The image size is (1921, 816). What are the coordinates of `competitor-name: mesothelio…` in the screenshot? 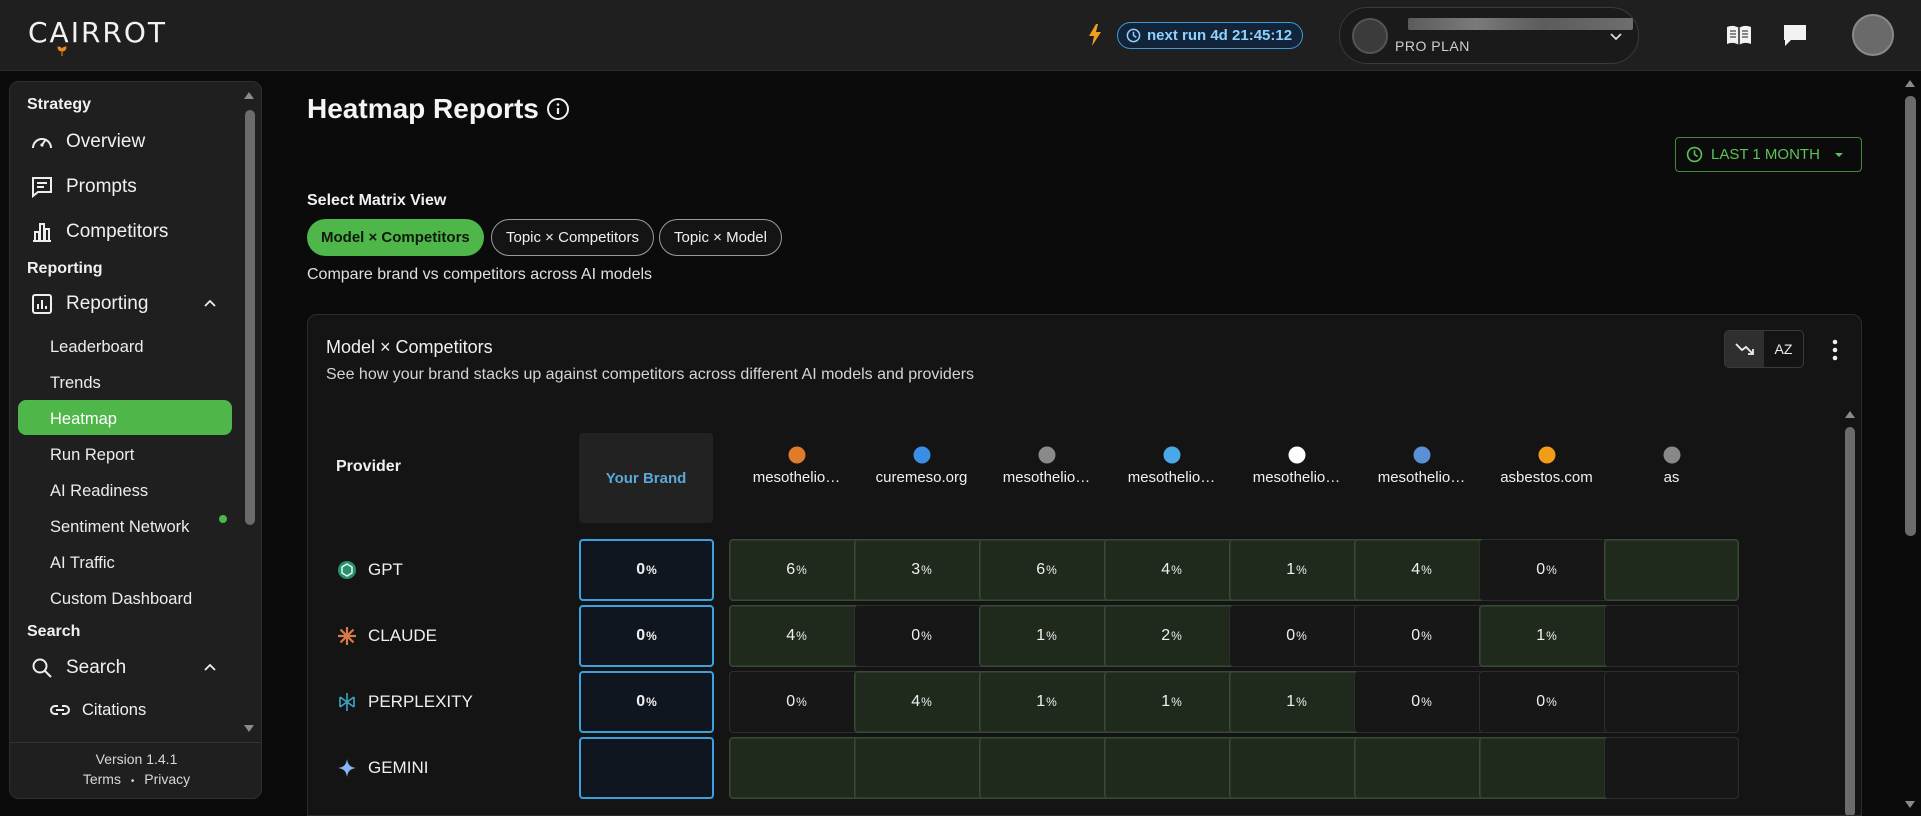 It's located at (1171, 477).